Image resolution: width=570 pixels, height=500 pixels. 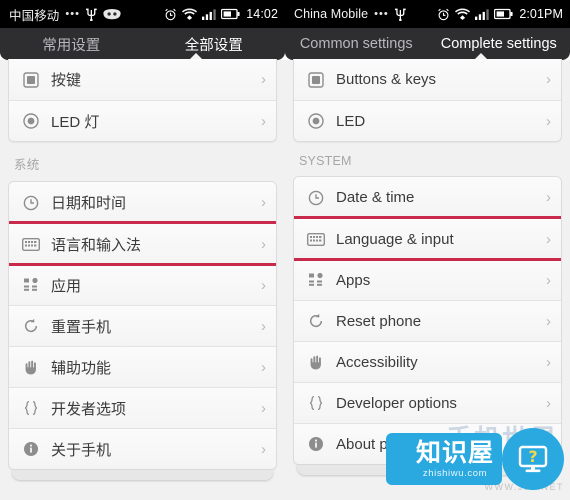 I want to click on status-bar-left: China Mobile •••, so click(x=365, y=14).